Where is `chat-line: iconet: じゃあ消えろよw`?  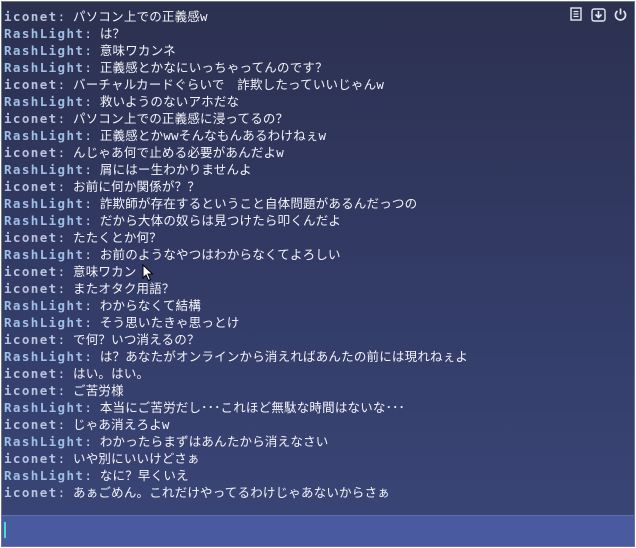
chat-line: iconet: じゃあ消えろよw is located at coordinates (317, 424).